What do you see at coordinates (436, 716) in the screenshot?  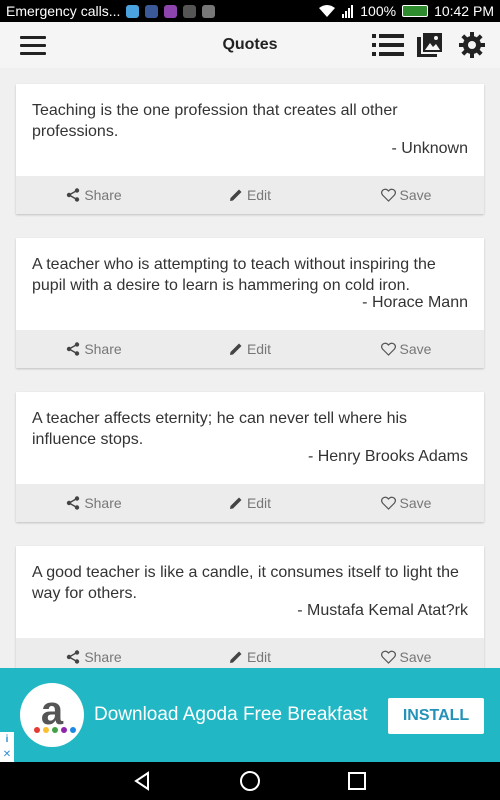 I see `install-button: INSTALL` at bounding box center [436, 716].